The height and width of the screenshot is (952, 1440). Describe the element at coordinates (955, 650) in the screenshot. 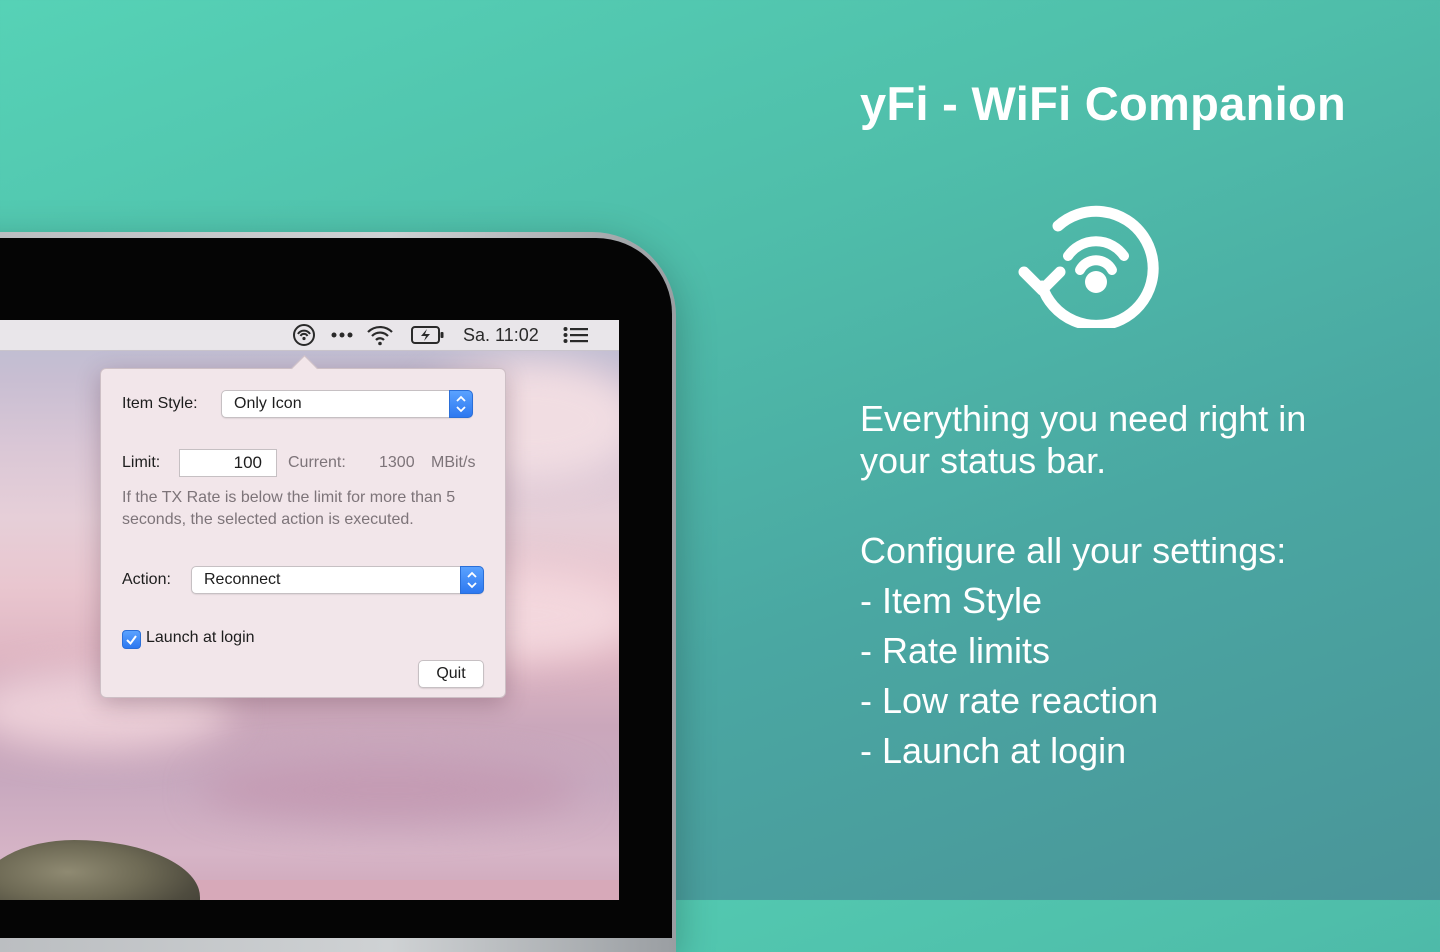

I see `feature-item: - Rate limits` at that location.